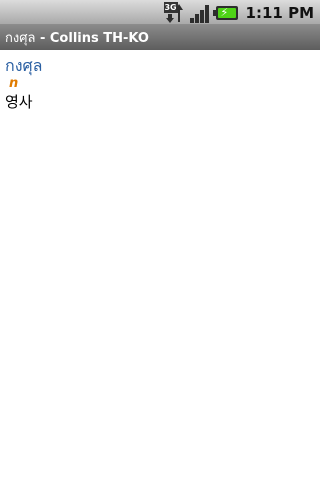 The image size is (320, 480). What do you see at coordinates (279, 12) in the screenshot?
I see `status-time: 1:11 PM` at bounding box center [279, 12].